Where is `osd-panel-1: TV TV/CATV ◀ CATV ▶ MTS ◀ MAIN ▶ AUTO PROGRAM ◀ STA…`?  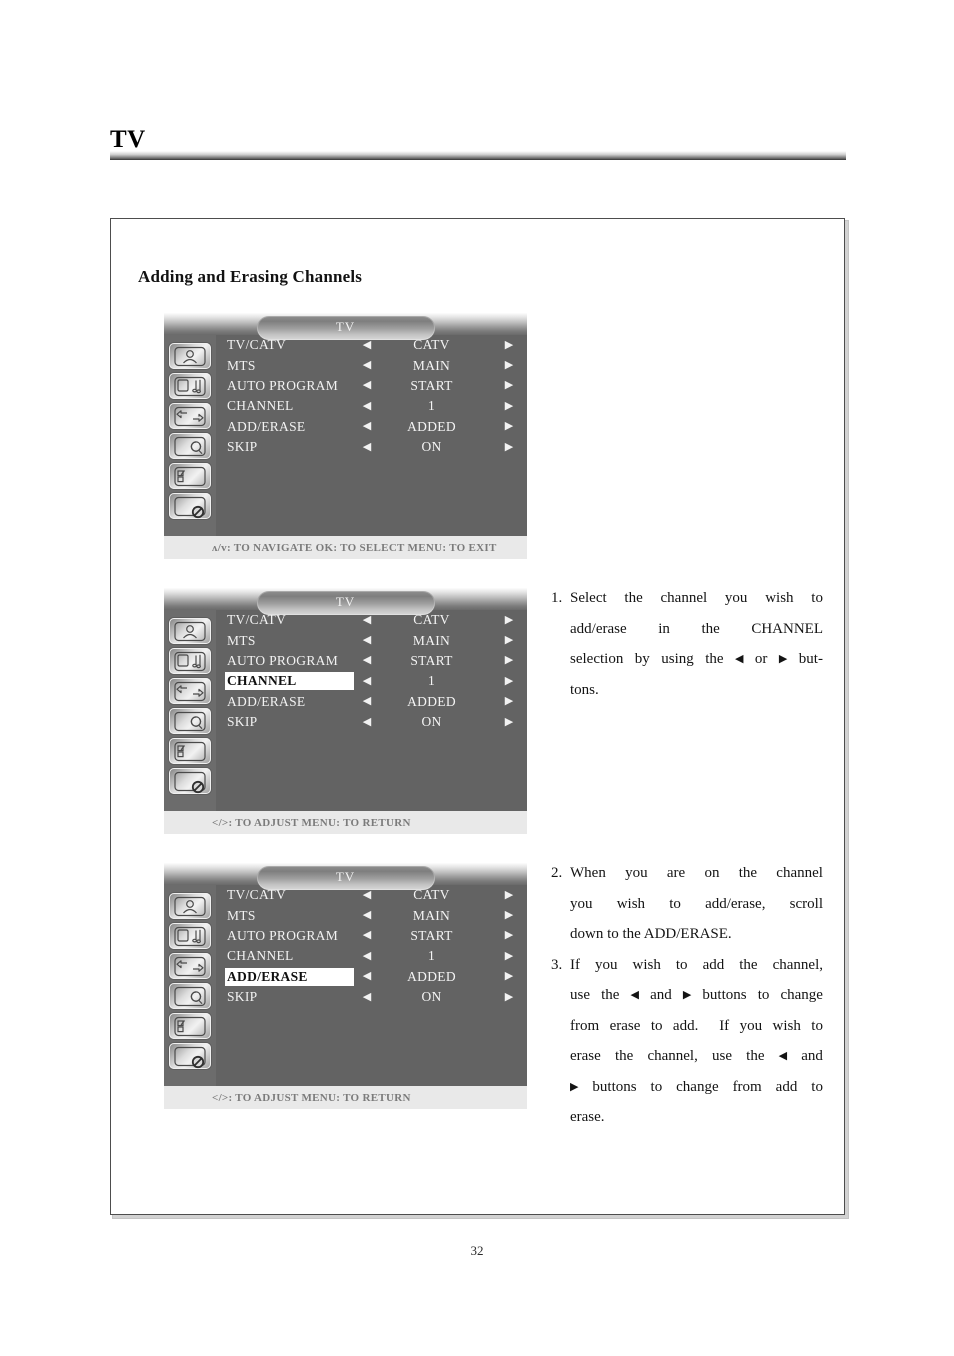 osd-panel-1: TV TV/CATV ◀ CATV ▶ MTS ◀ MAIN ▶ AUTO PROGRAM ◀ STA… is located at coordinates (345, 436).